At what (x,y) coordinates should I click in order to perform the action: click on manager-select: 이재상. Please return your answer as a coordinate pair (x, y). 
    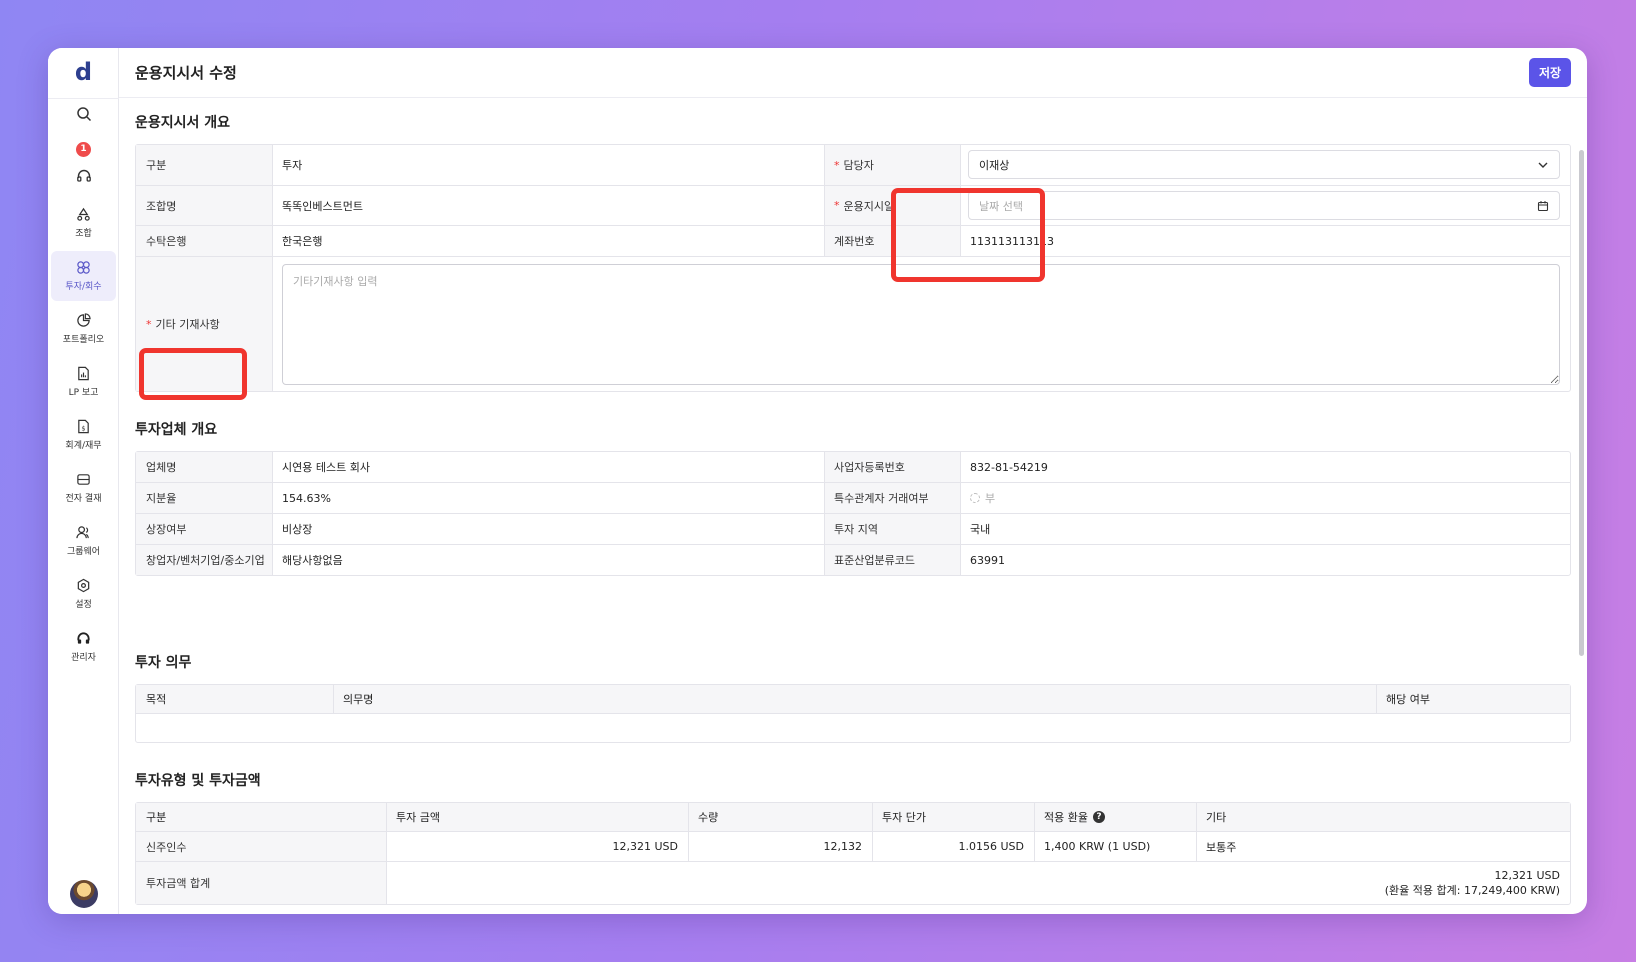
    Looking at the image, I should click on (1264, 164).